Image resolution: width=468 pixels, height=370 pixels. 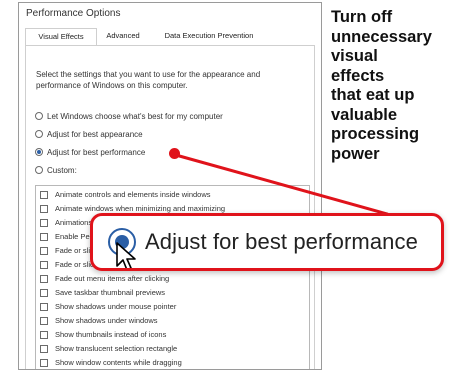 I want to click on checkbox-label: Show shadows under mouse pointer, so click(x=116, y=306).